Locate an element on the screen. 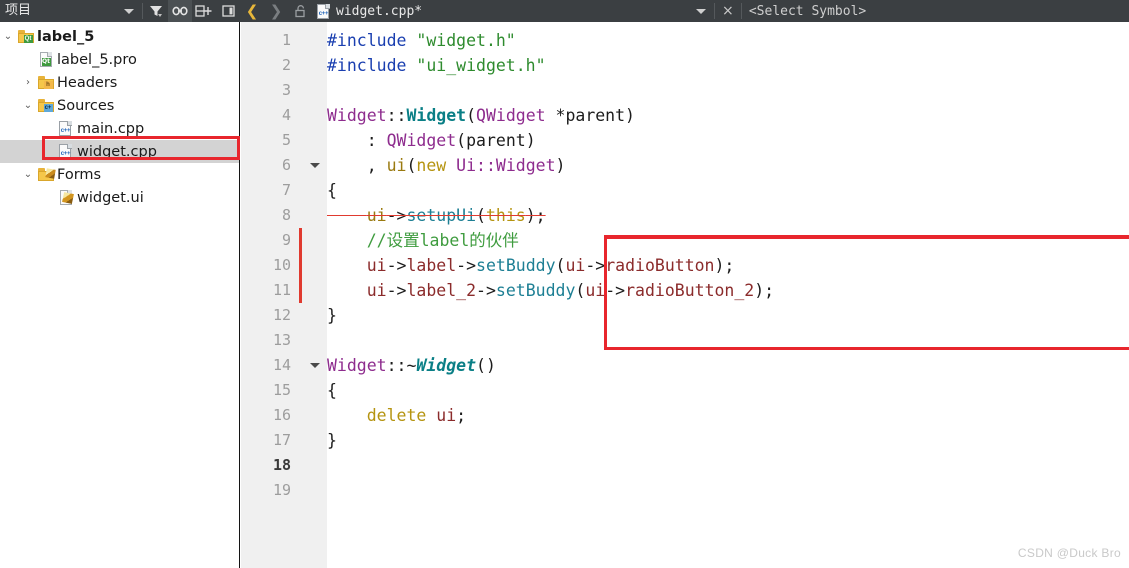 This screenshot has width=1129, height=568. tree-item-widget-cpp: c++ widget.cpp is located at coordinates (119, 151).